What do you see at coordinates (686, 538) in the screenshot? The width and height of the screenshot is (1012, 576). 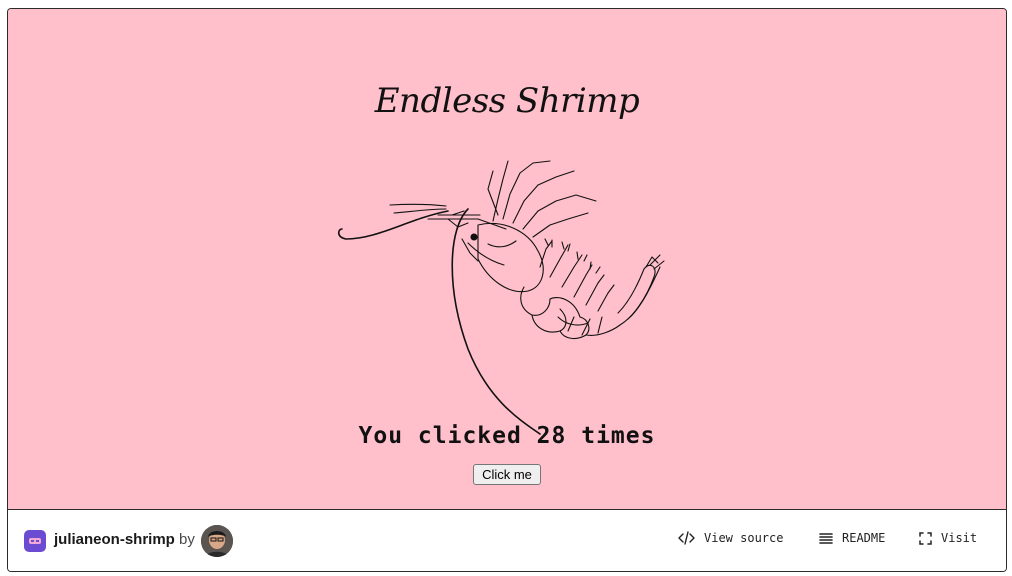 I see `code-icon` at bounding box center [686, 538].